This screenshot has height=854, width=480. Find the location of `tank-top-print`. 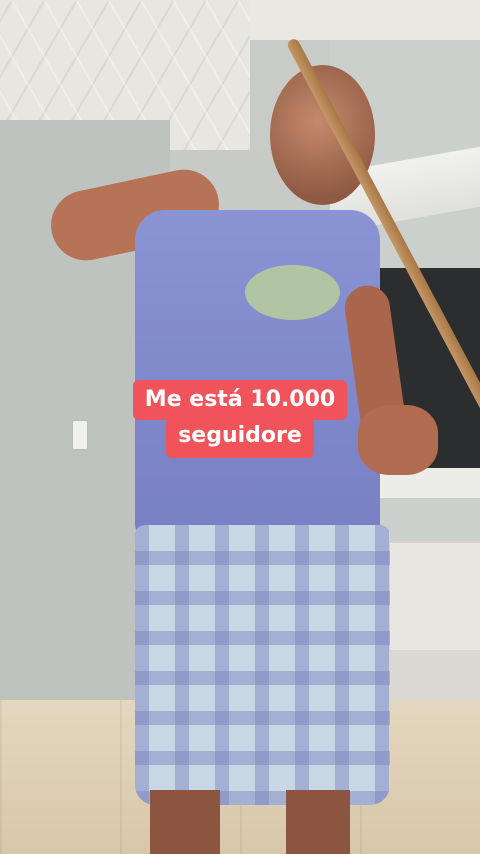

tank-top-print is located at coordinates (292, 292).